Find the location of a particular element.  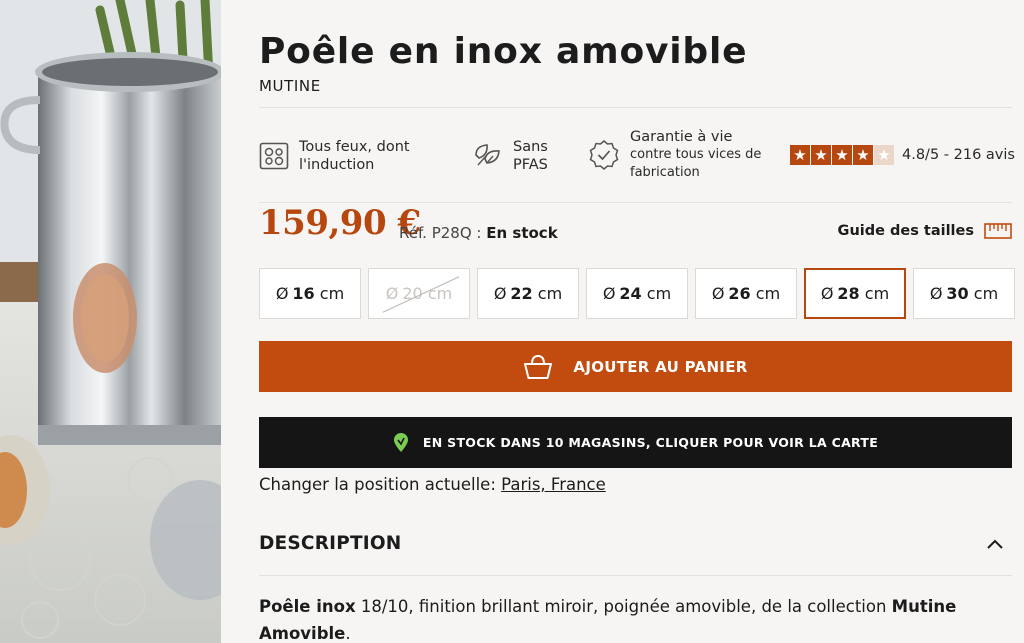

feature-induction-line1: Tous feux, dont is located at coordinates (354, 147).